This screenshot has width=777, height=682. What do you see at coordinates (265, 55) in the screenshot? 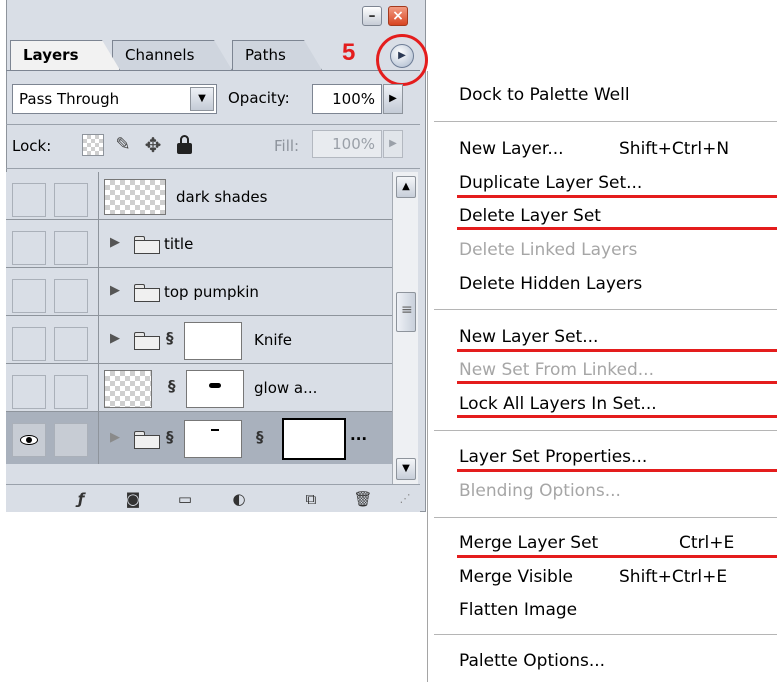
I see `tab-label: Paths` at bounding box center [265, 55].